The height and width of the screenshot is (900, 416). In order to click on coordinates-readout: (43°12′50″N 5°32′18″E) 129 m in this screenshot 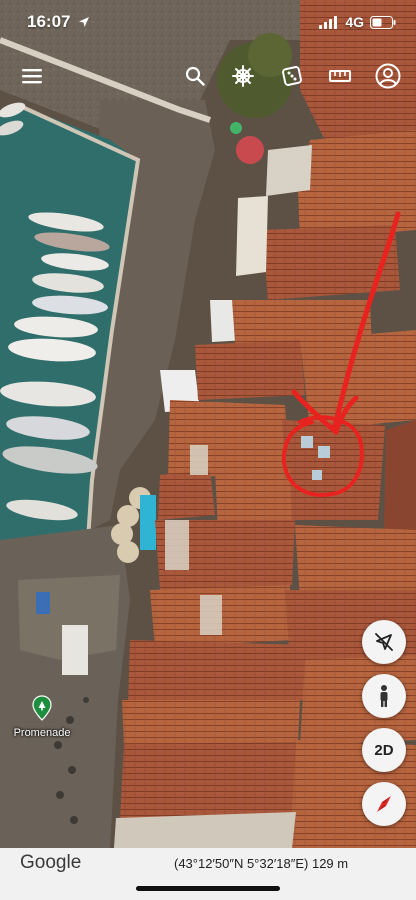, I will do `click(261, 863)`.